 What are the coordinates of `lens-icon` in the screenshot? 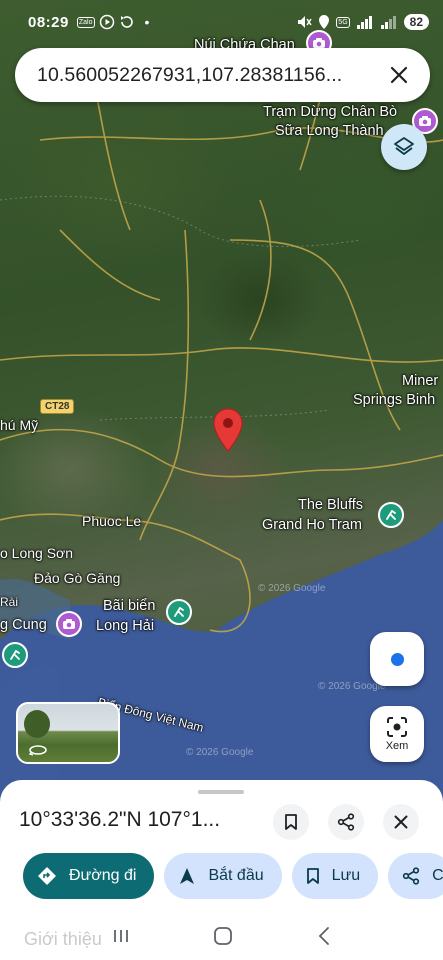 It's located at (397, 727).